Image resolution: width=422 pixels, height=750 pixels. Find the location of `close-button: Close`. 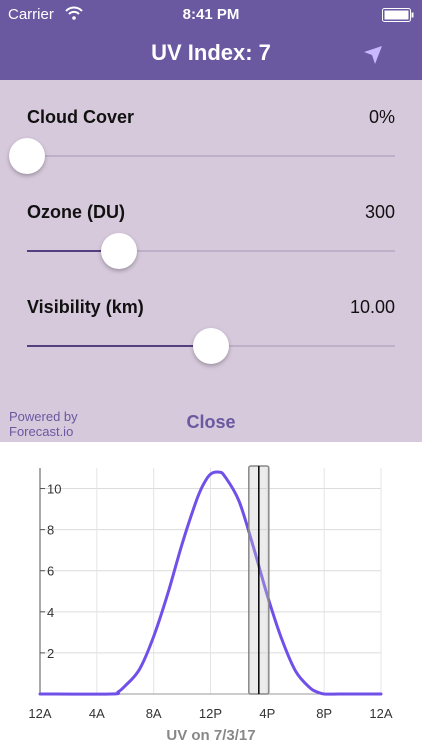

close-button: Close is located at coordinates (211, 422).